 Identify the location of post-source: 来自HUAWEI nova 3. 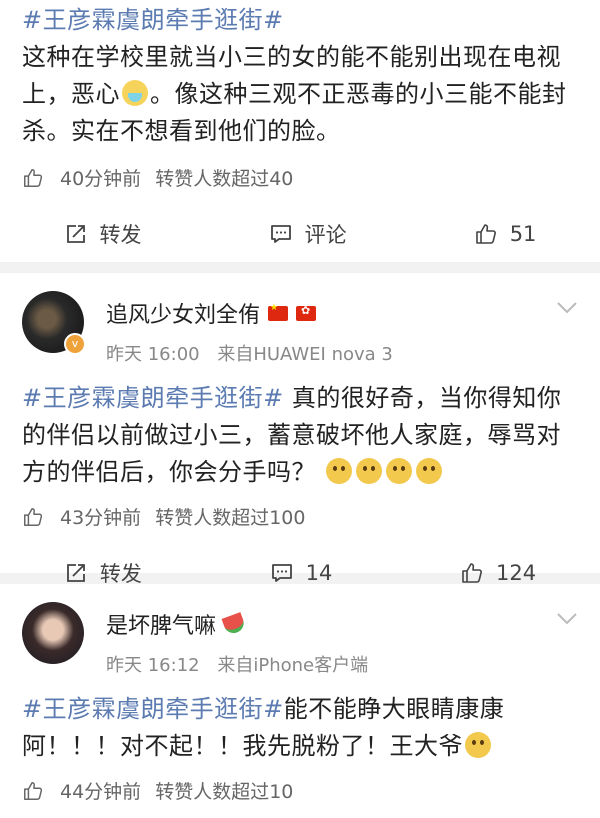
(305, 354).